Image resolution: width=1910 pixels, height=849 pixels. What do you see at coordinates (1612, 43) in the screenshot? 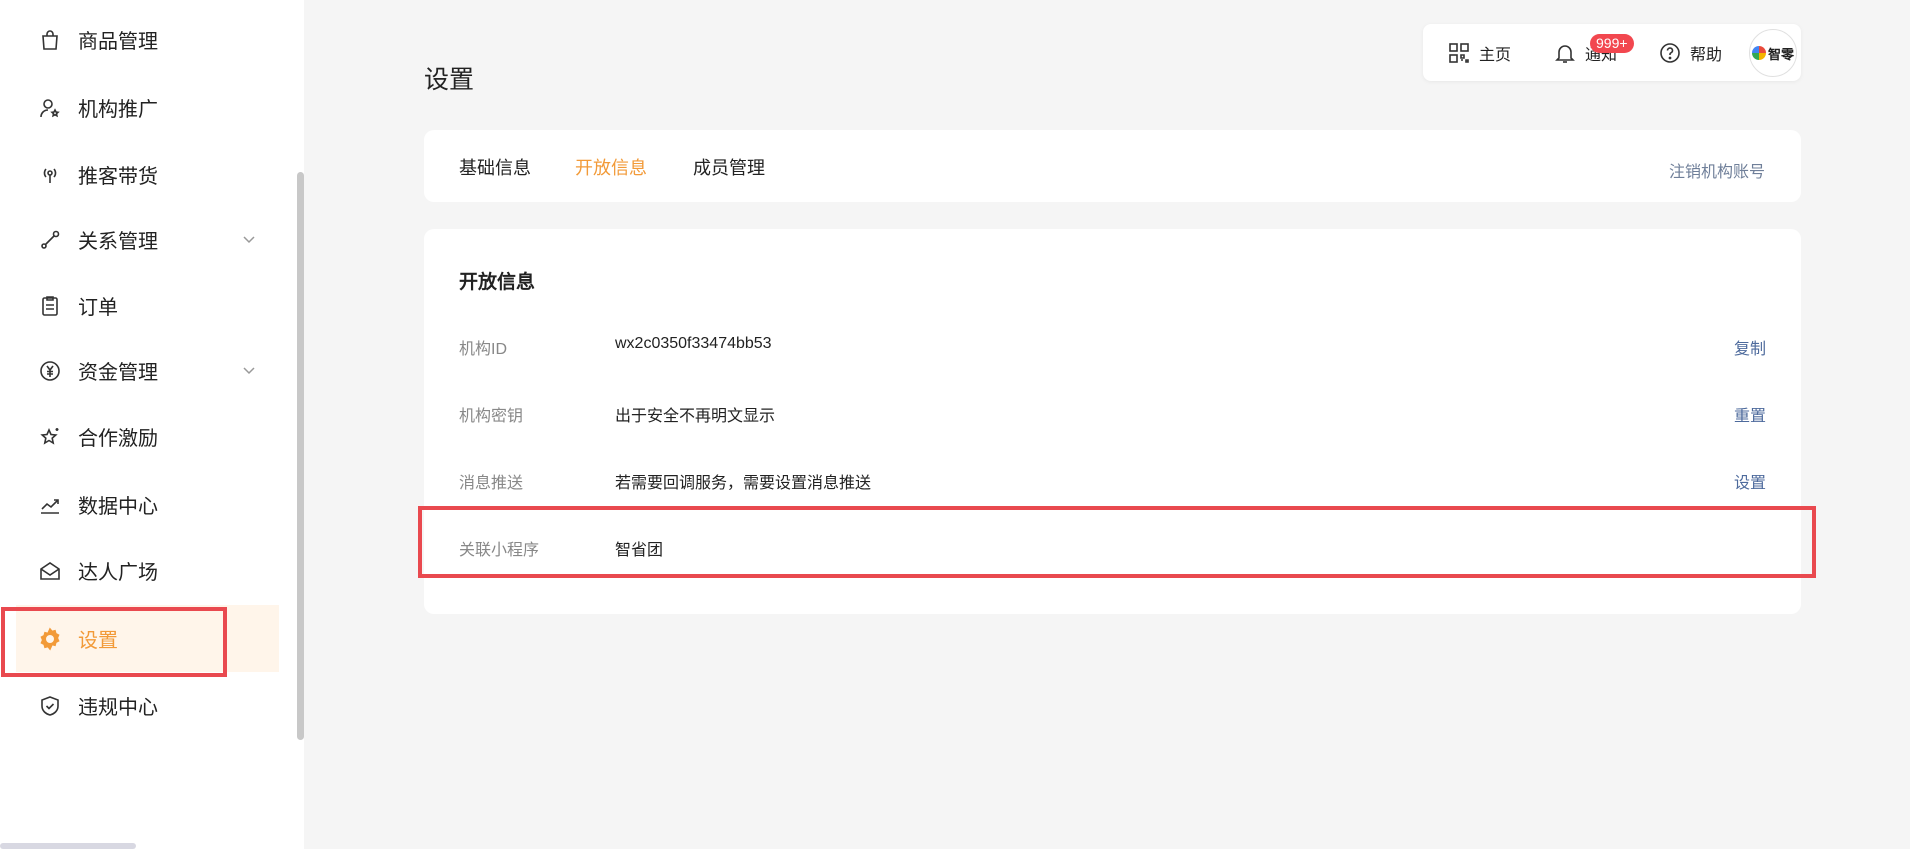
I see `notification-badge: 999+` at bounding box center [1612, 43].